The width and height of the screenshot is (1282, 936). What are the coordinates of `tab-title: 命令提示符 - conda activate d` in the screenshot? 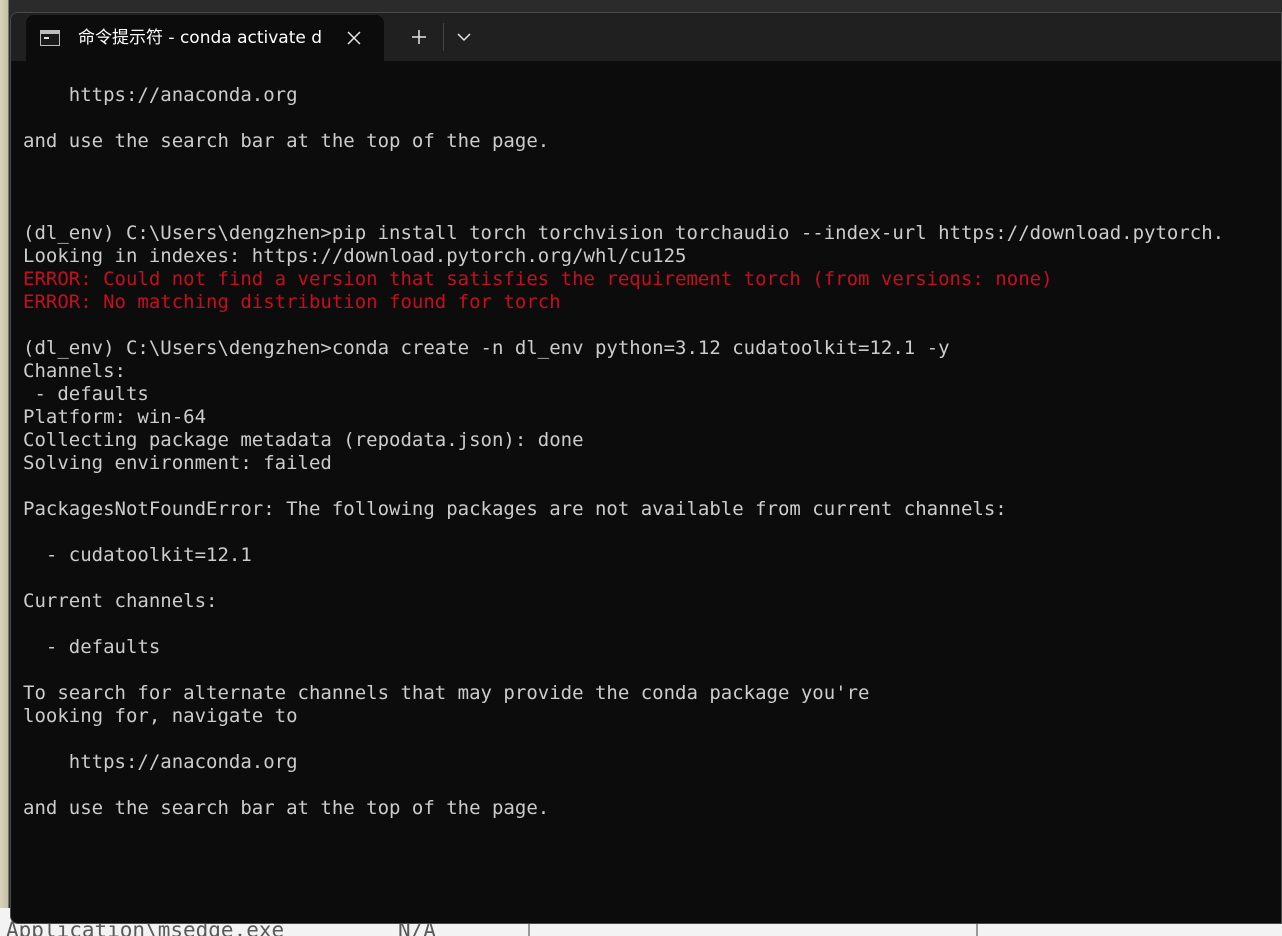 It's located at (200, 38).